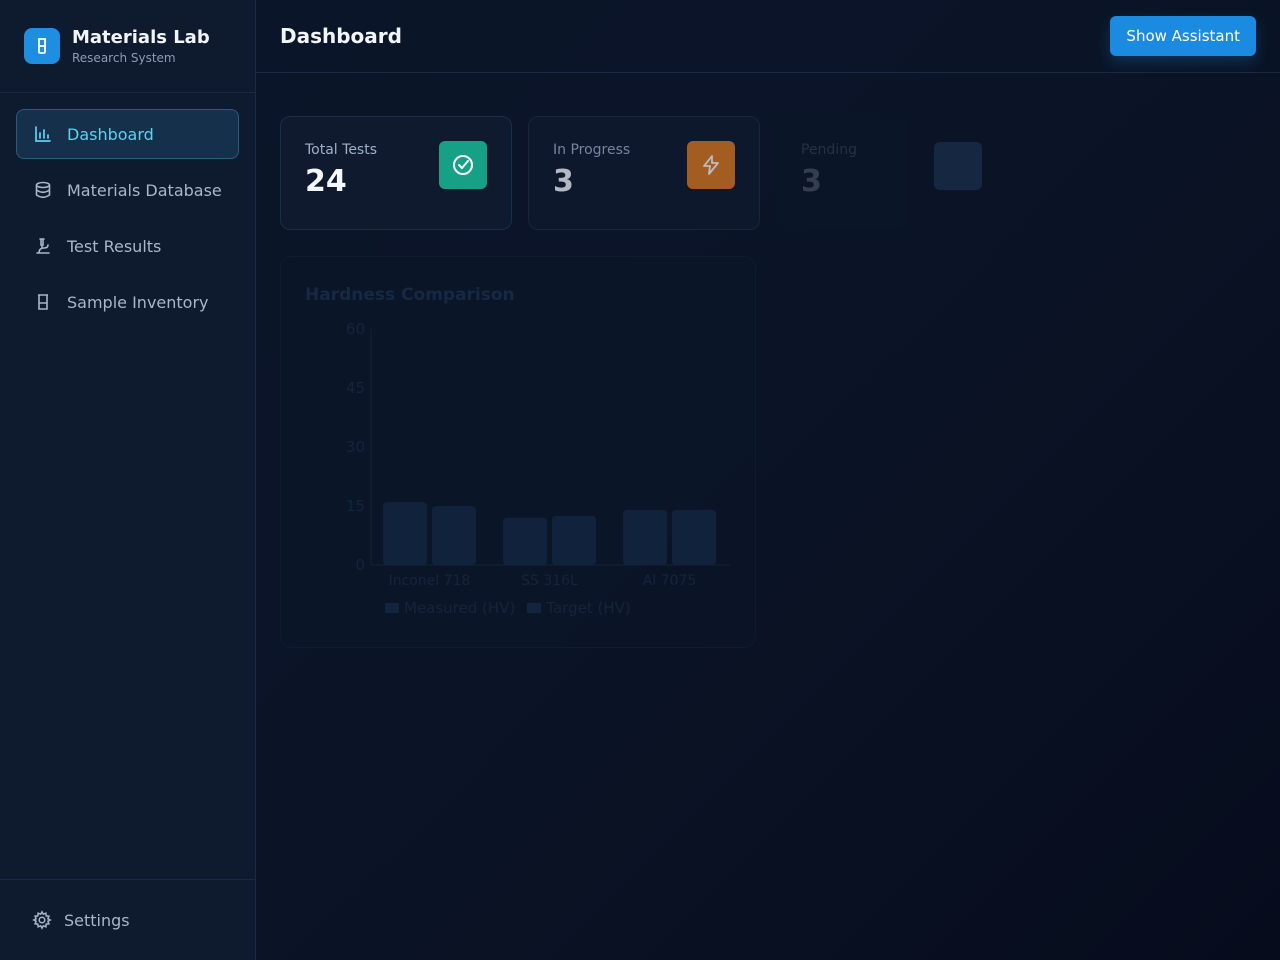 This screenshot has height=960, width=1280. What do you see at coordinates (670, 581) in the screenshot?
I see `x-tick-label: Al 7075` at bounding box center [670, 581].